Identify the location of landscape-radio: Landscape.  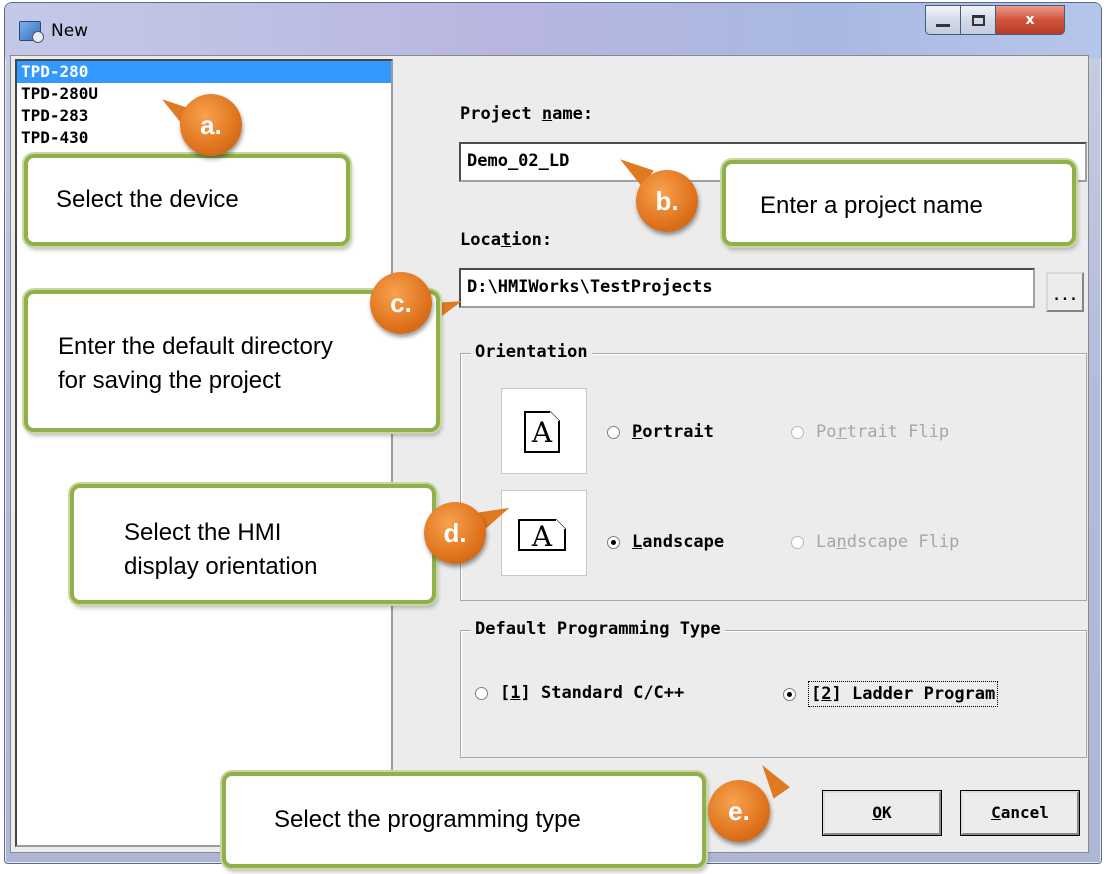
(665, 542).